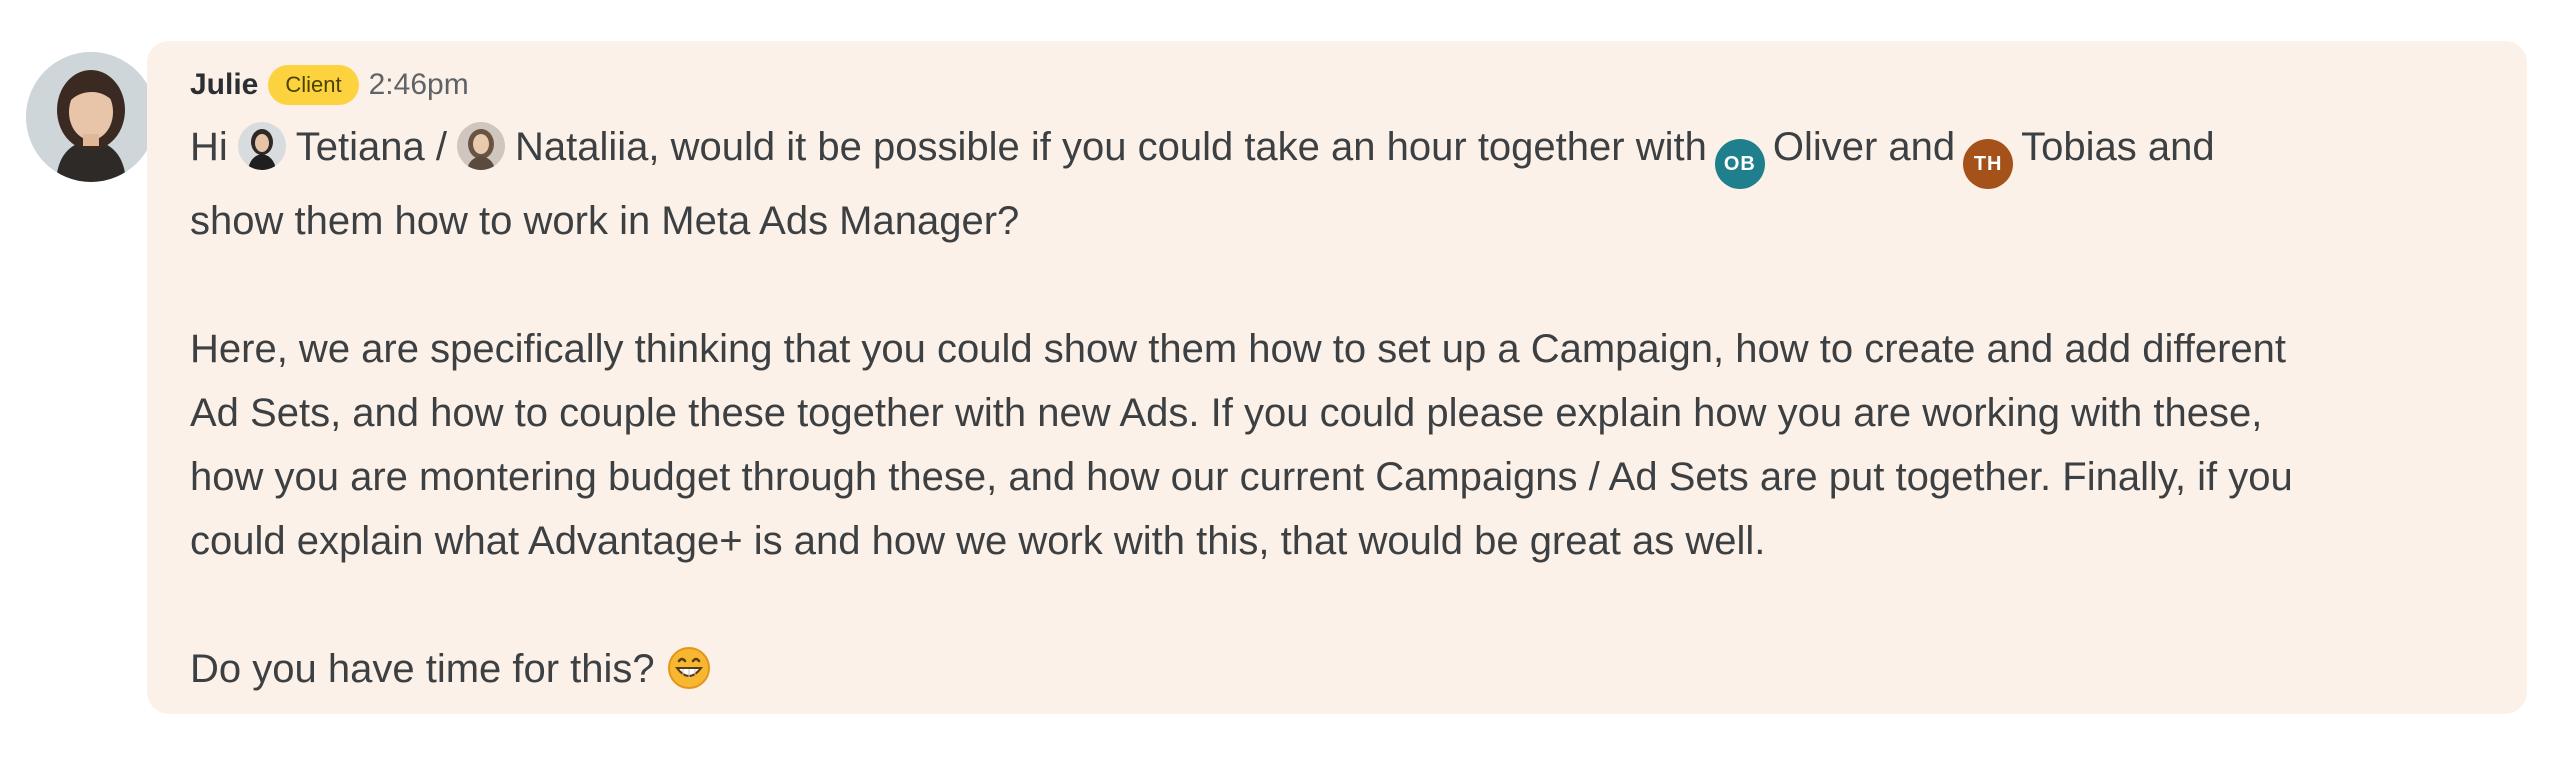 Image resolution: width=2560 pixels, height=757 pixels. What do you see at coordinates (1739, 164) in the screenshot?
I see `mention-avatar-oliver: OB` at bounding box center [1739, 164].